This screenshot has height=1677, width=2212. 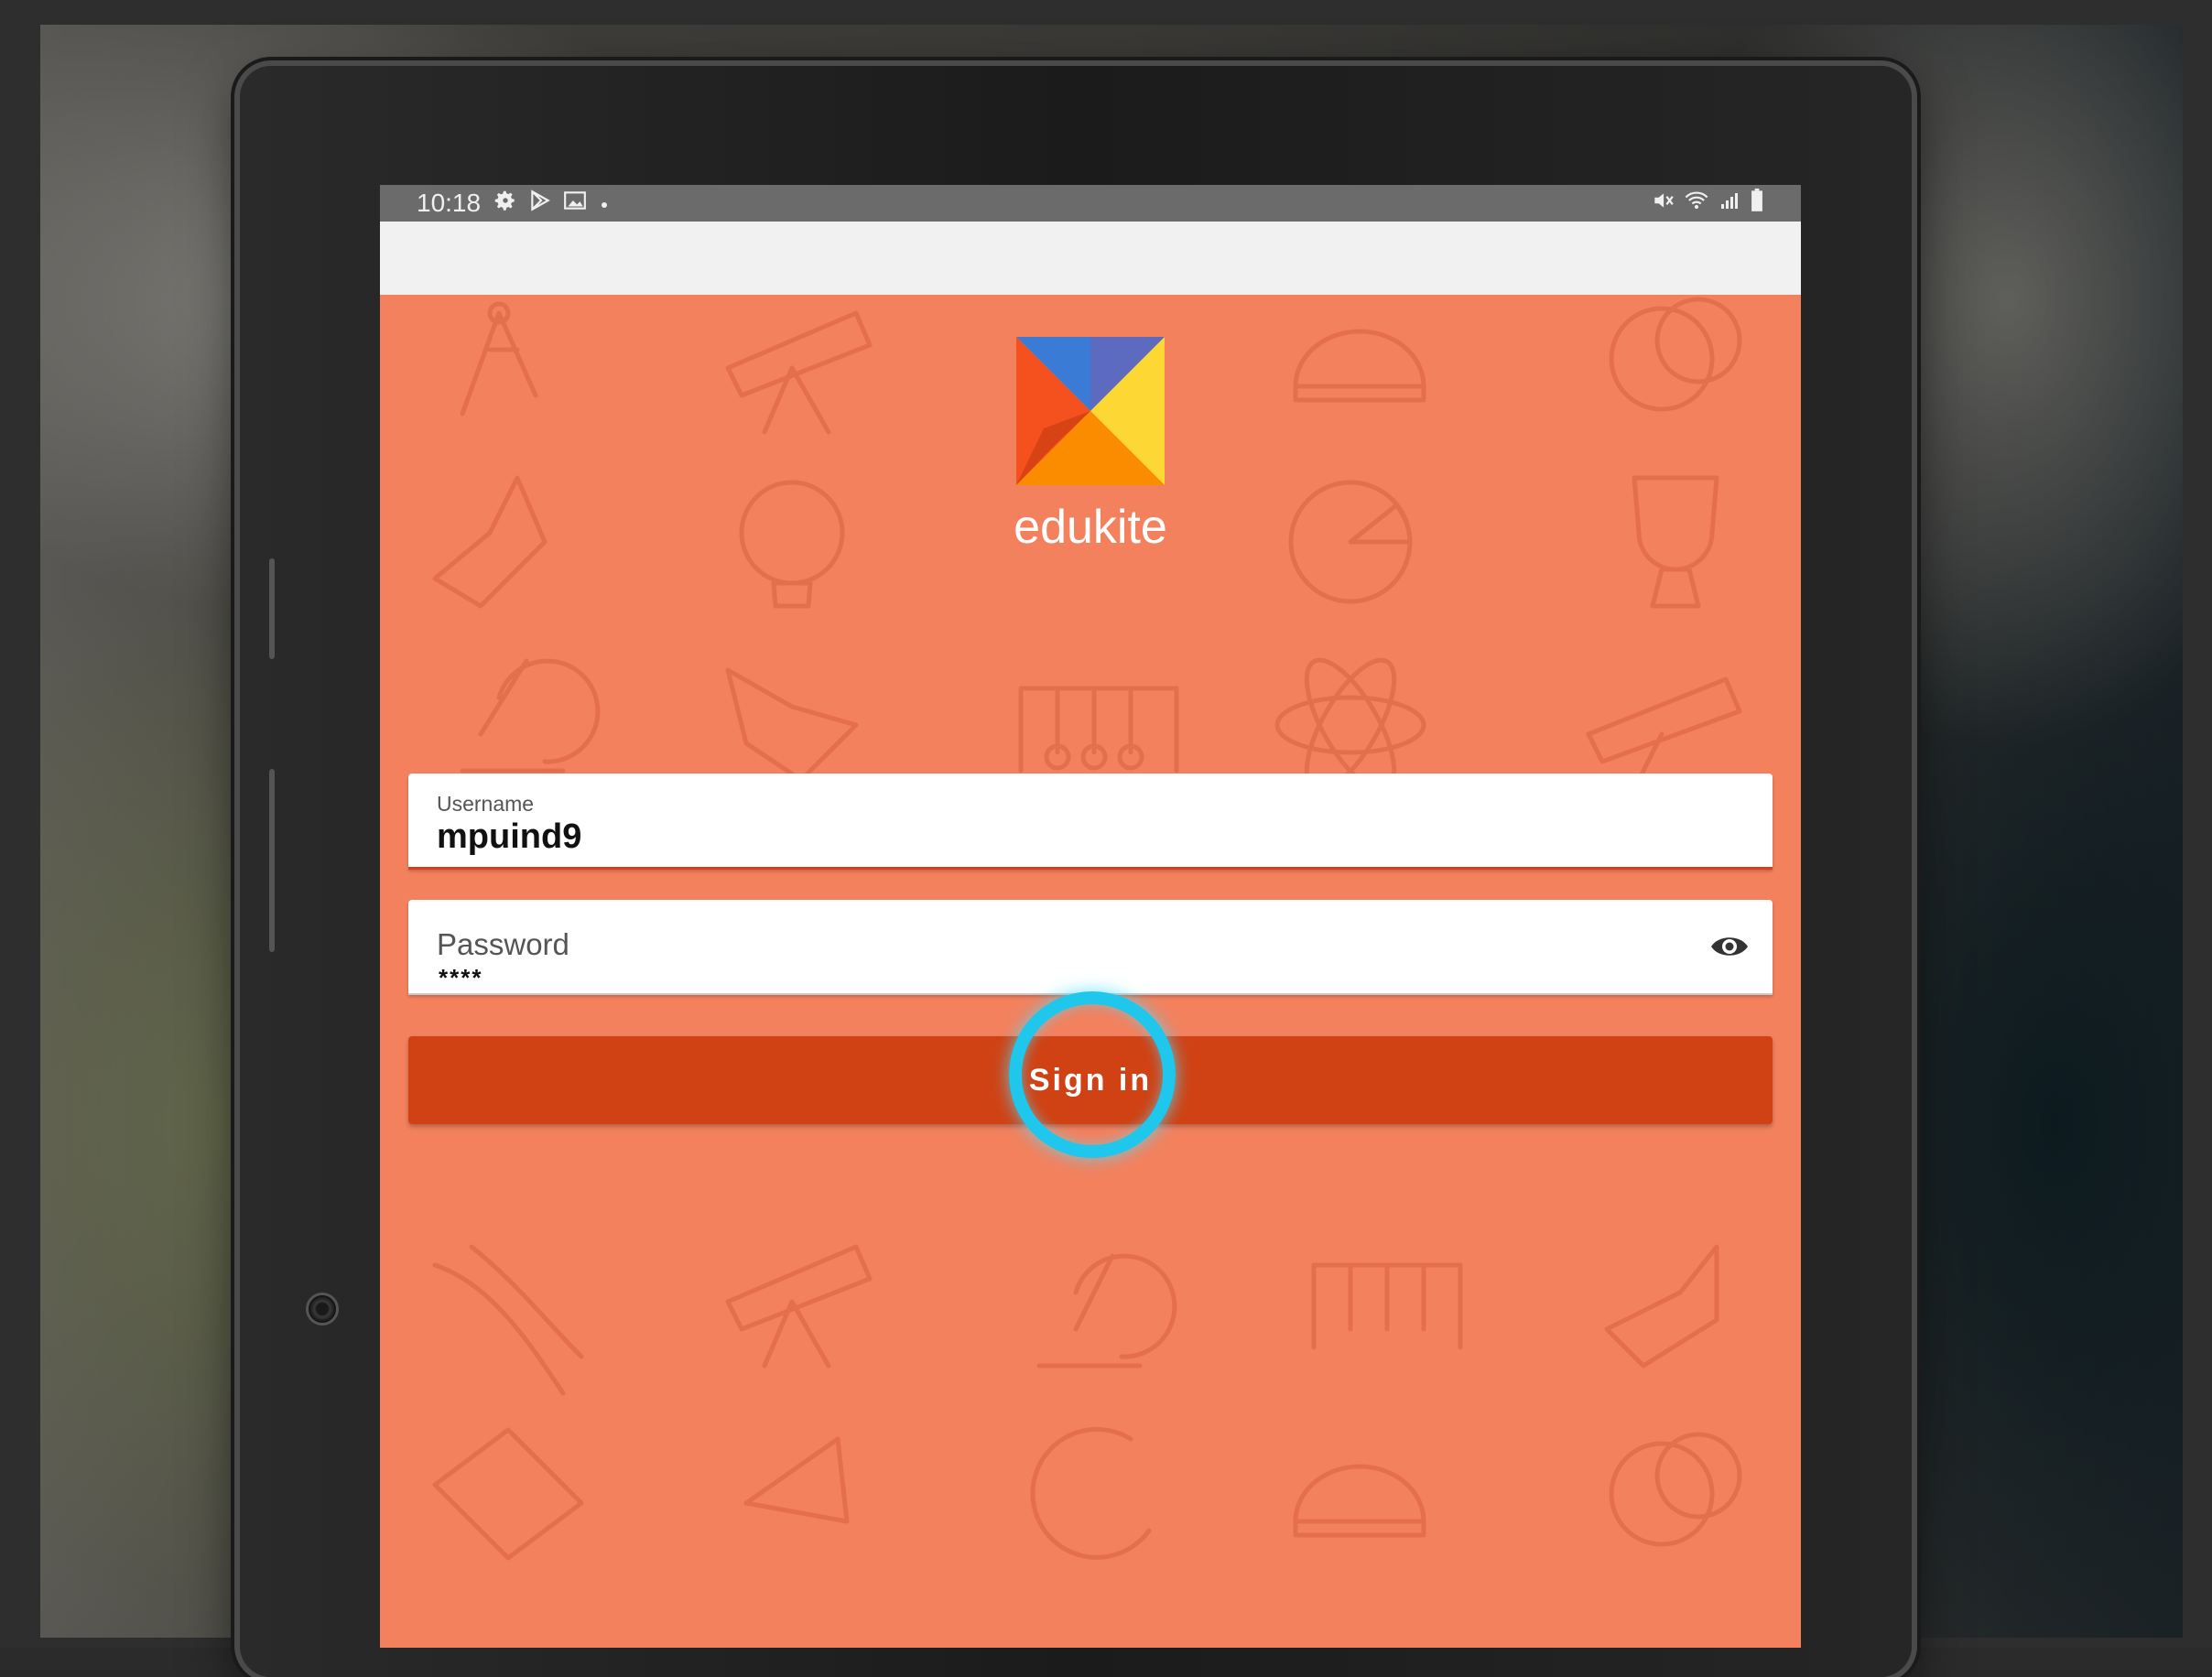 I want to click on status-notification-icons, so click(x=552, y=204).